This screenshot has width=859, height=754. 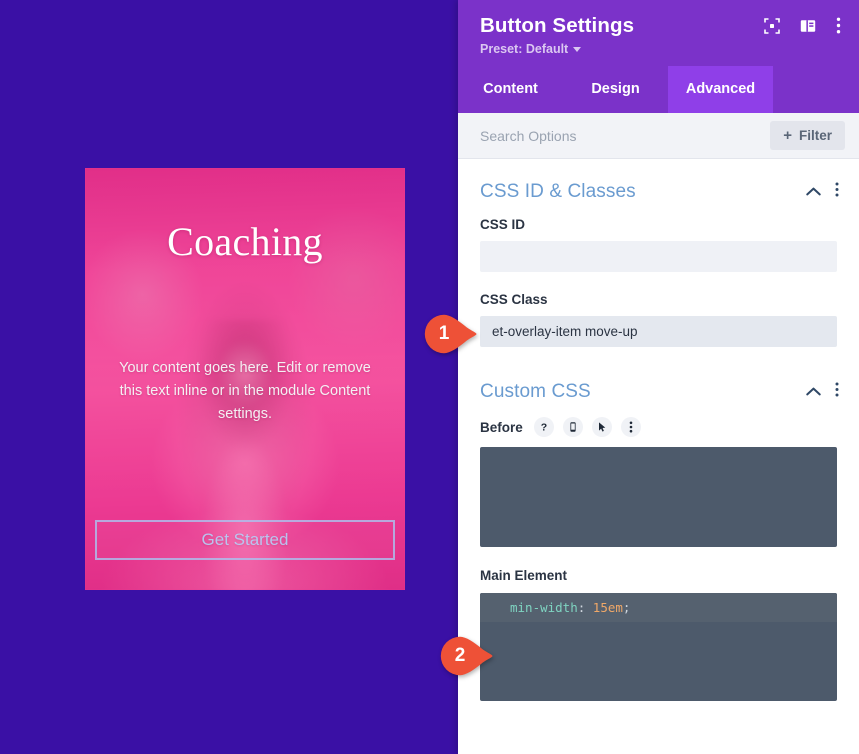 I want to click on before-editor-label-row: Before ?, so click(x=658, y=427).